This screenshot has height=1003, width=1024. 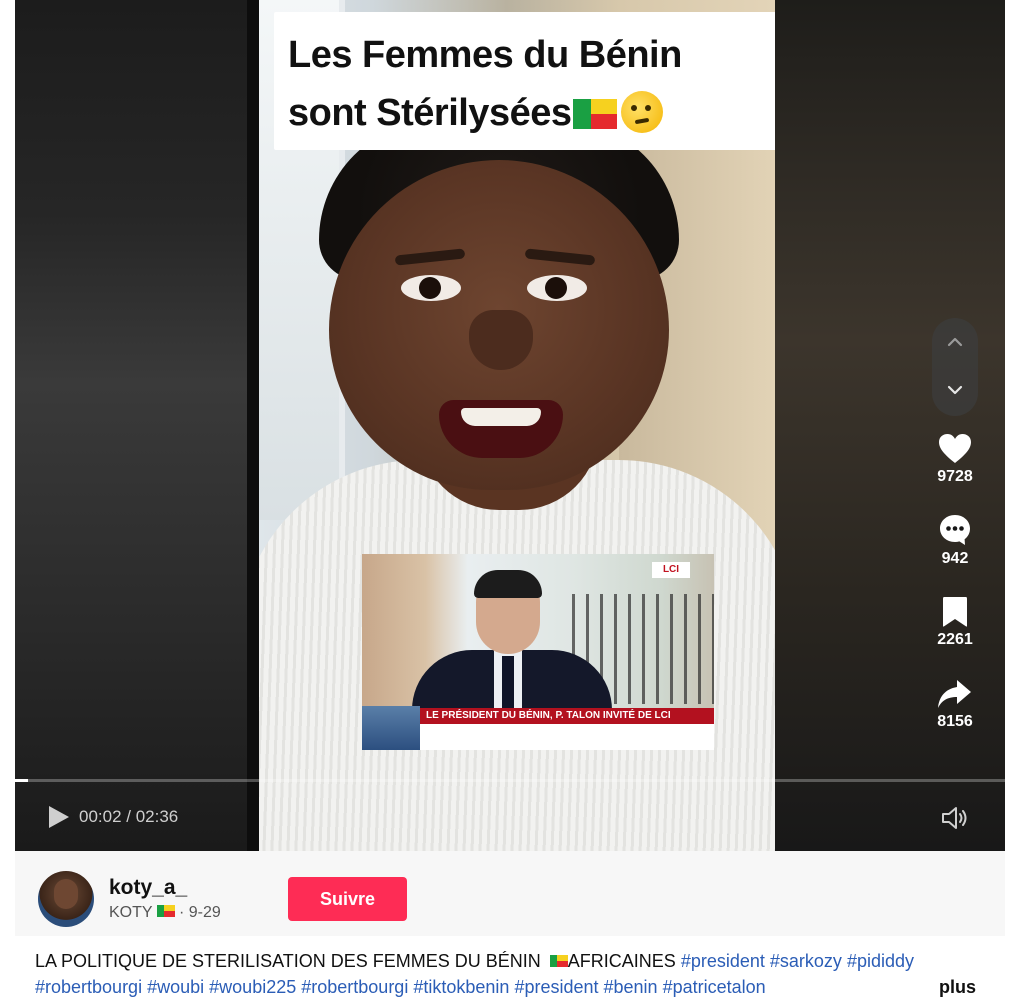 What do you see at coordinates (955, 721) in the screenshot?
I see `share-count: 8156` at bounding box center [955, 721].